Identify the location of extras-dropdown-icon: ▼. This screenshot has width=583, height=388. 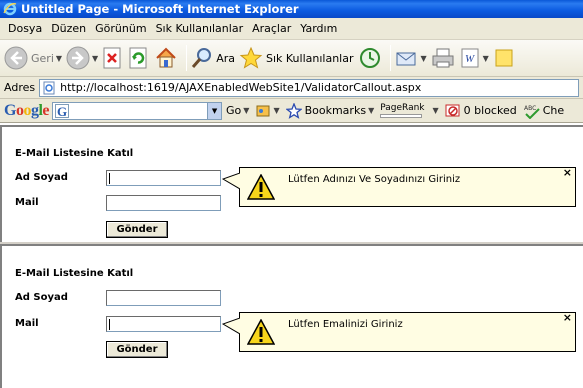
(276, 110).